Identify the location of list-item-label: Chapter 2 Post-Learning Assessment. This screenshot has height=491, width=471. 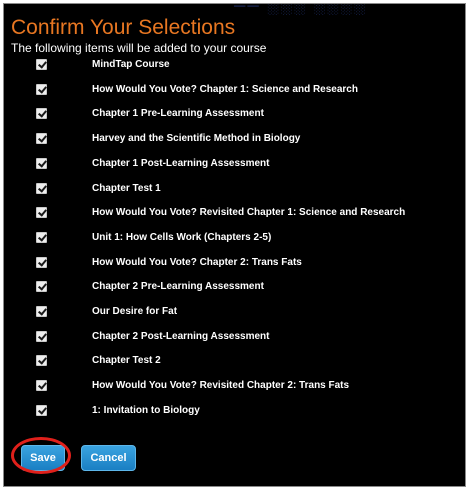
(181, 336).